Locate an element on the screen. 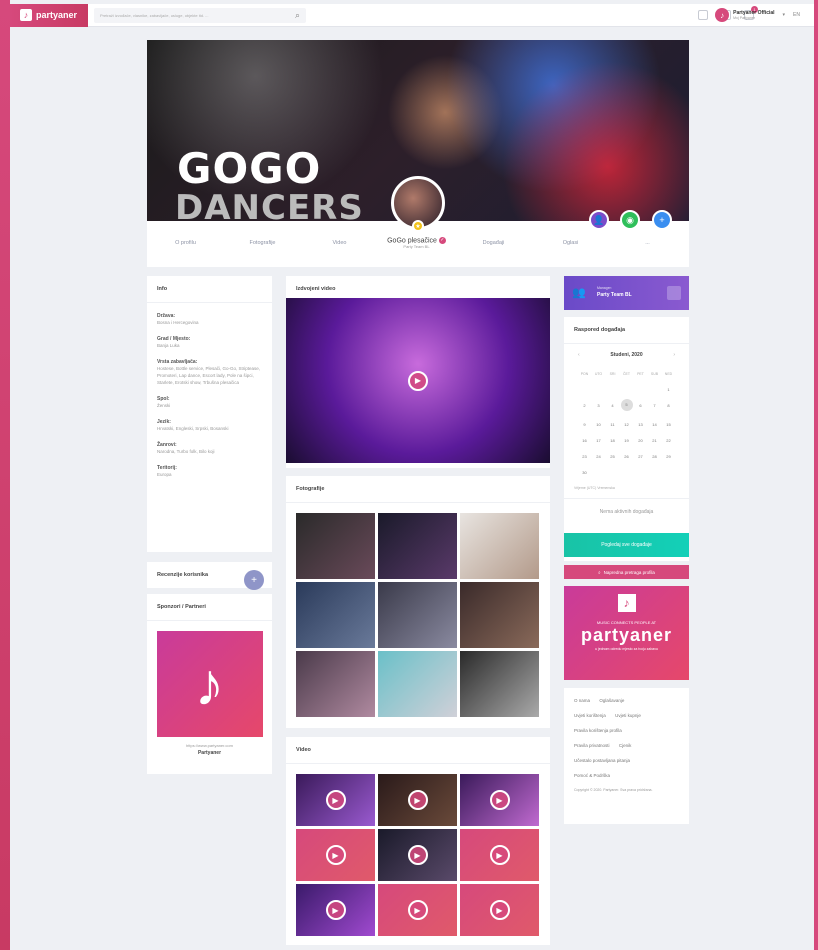 The width and height of the screenshot is (818, 950). calendar-day: 6 is located at coordinates (641, 407).